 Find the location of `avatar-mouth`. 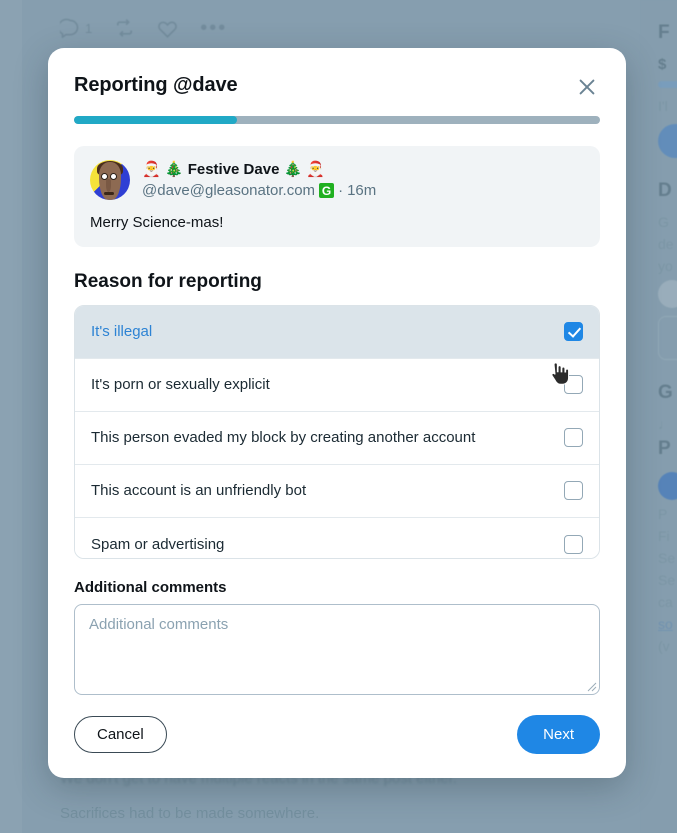

avatar-mouth is located at coordinates (109, 193).